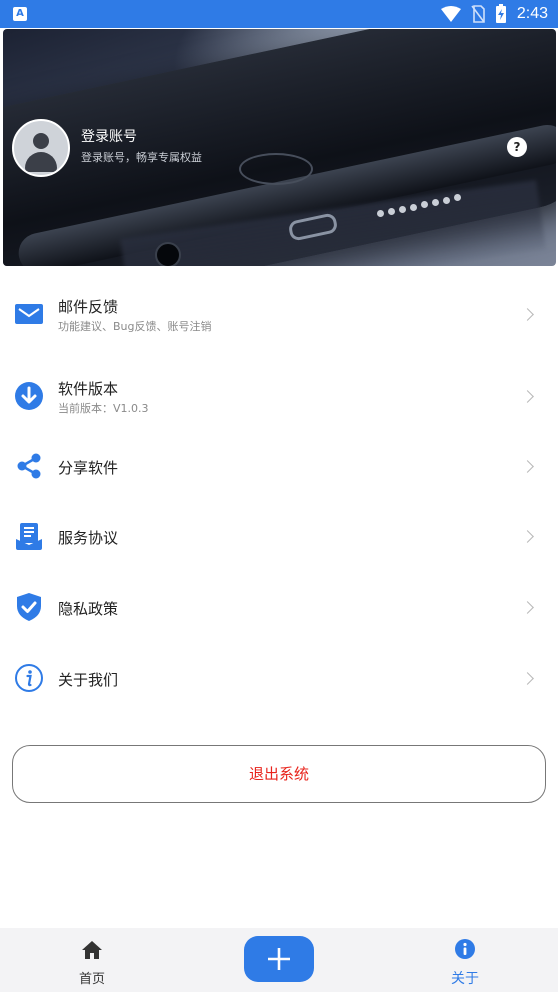 The image size is (558, 992). Describe the element at coordinates (168, 254) in the screenshot. I see `banner-phone-jack` at that location.